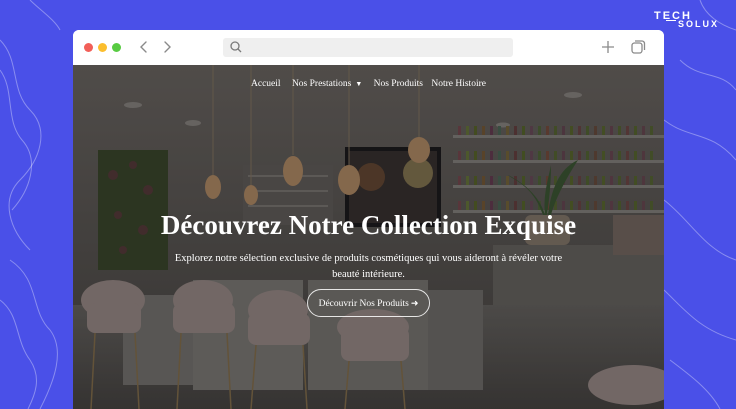  I want to click on nav-link-produits: Nos Produits, so click(398, 84).